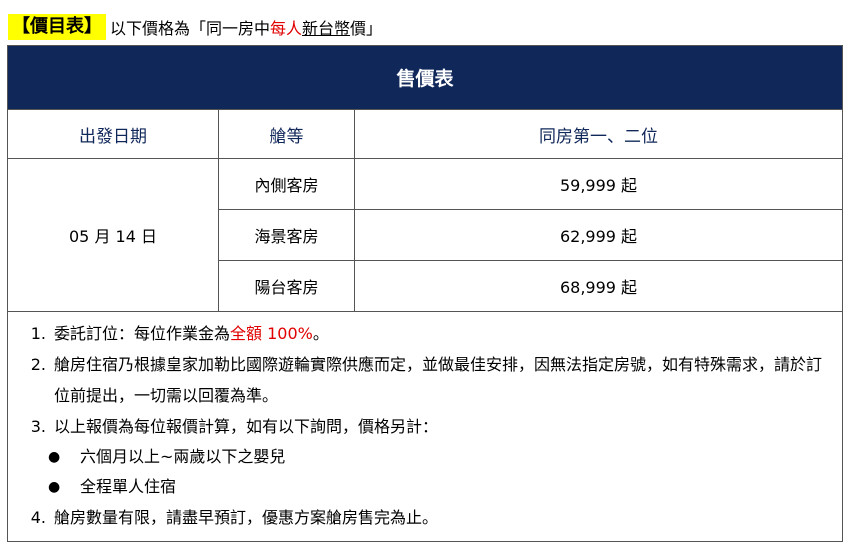  What do you see at coordinates (38, 333) in the screenshot?
I see `note-number: 1.` at bounding box center [38, 333].